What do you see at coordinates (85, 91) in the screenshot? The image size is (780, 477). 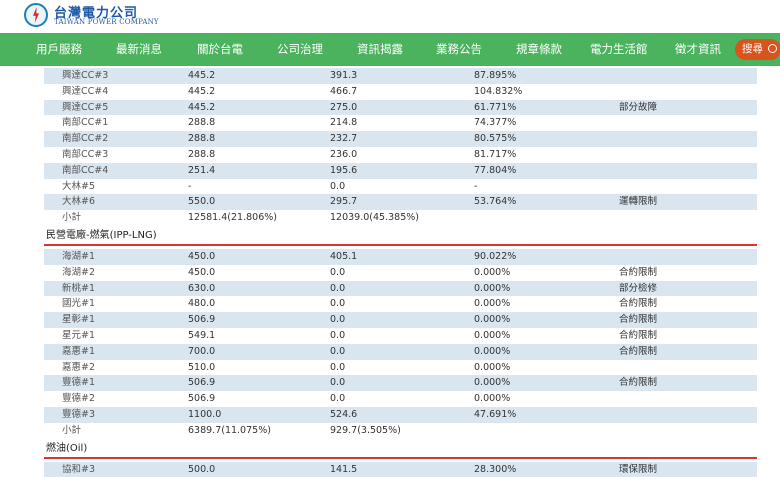 I see `unit-name: 興達CC#4` at bounding box center [85, 91].